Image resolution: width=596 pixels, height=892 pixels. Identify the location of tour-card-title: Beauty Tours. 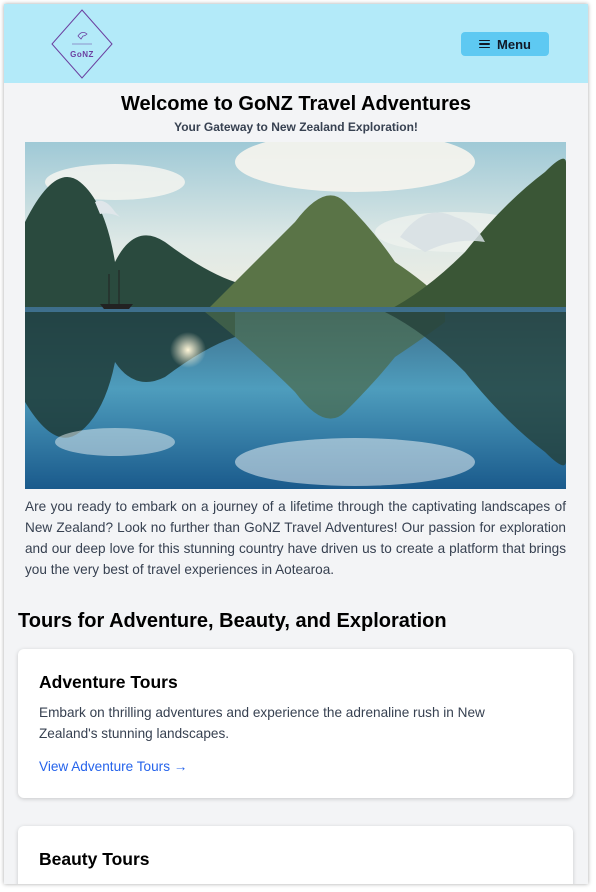
(94, 859).